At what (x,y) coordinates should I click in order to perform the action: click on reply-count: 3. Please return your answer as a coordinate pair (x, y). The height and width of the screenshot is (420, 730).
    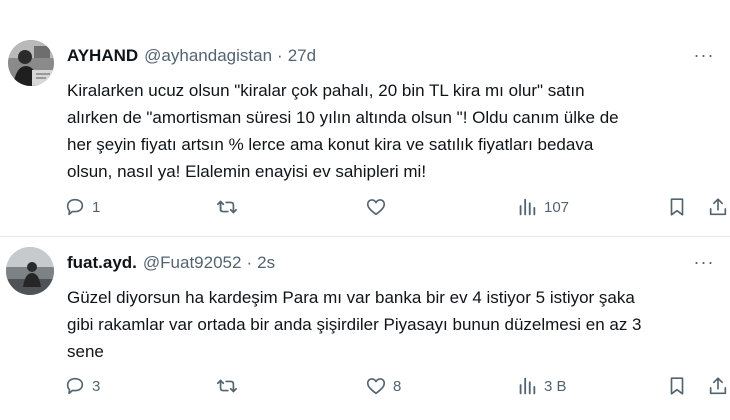
    Looking at the image, I should click on (96, 386).